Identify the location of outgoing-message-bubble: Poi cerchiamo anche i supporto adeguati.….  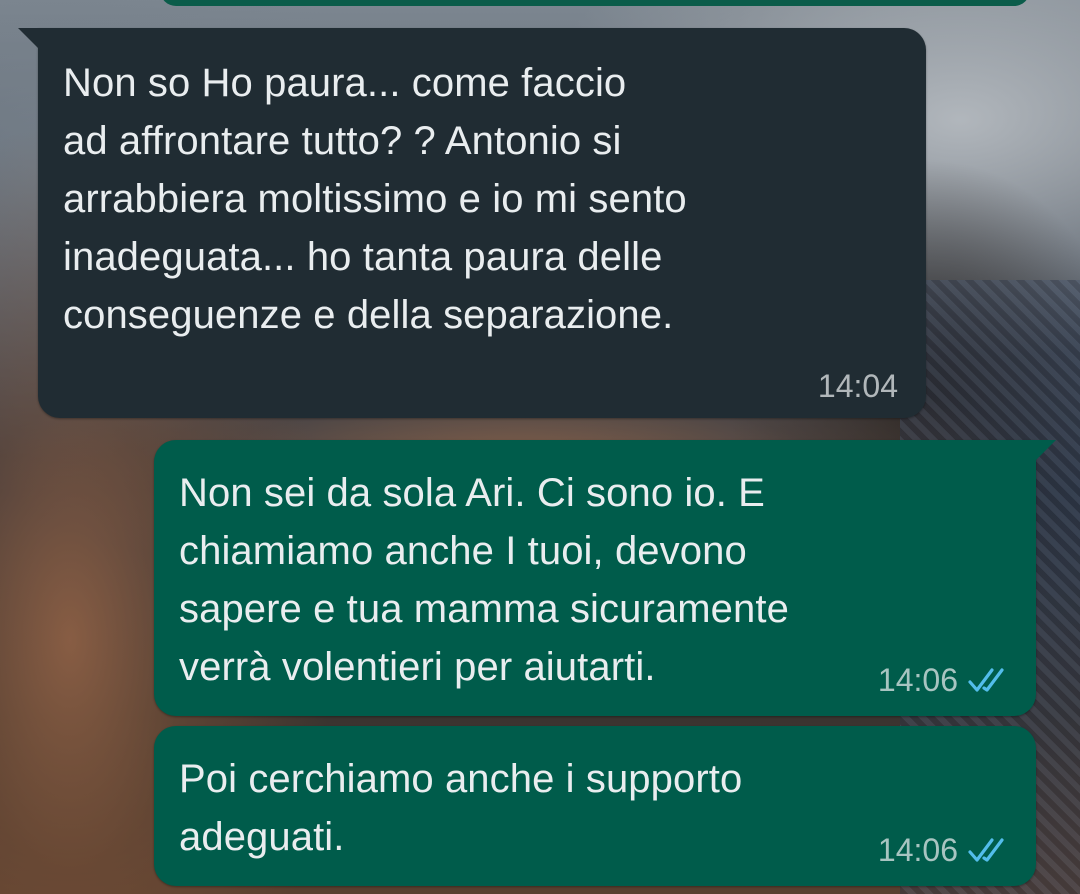
(595, 806).